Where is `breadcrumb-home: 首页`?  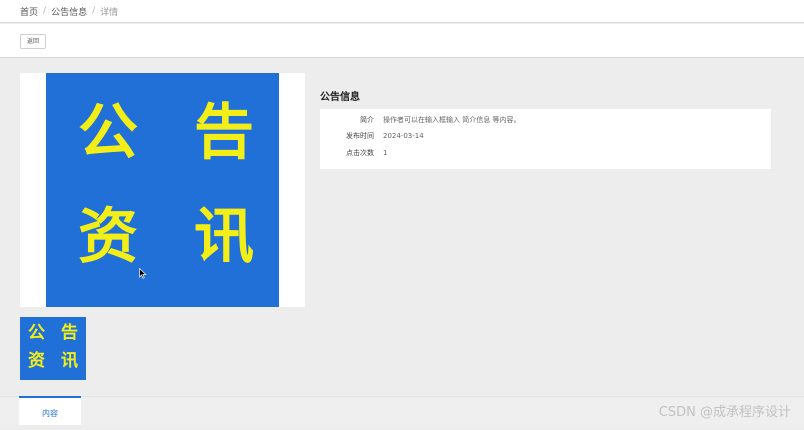 breadcrumb-home: 首页 is located at coordinates (29, 11).